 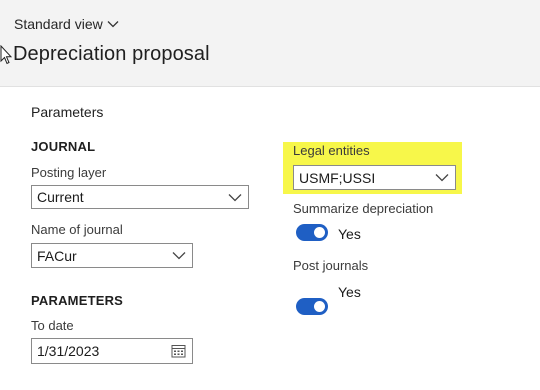 What do you see at coordinates (112, 351) in the screenshot?
I see `to-date-field: 1/31/2023` at bounding box center [112, 351].